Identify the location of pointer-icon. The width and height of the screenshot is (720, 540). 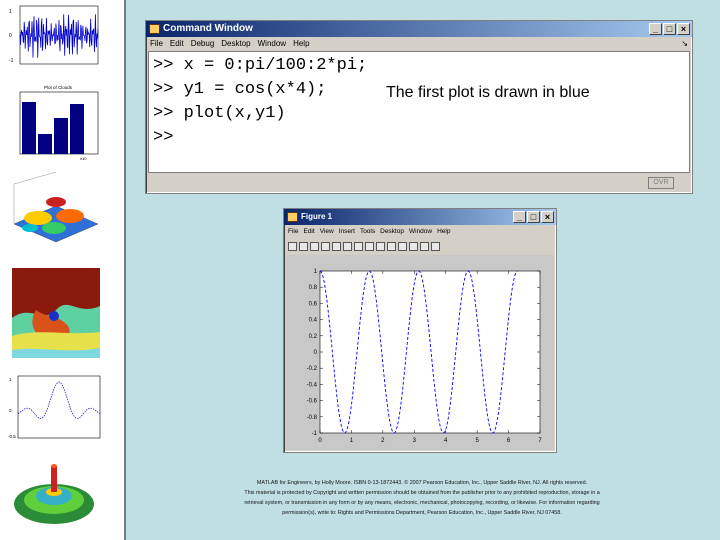
(336, 246).